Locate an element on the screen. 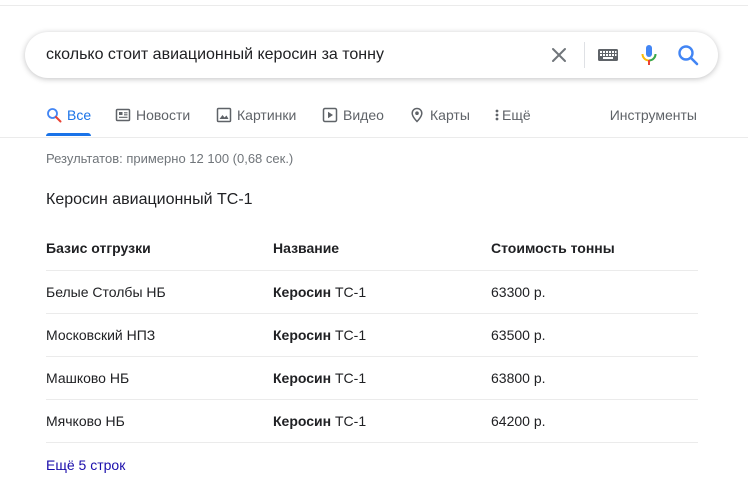 The height and width of the screenshot is (490, 748). tab-news: Новости is located at coordinates (152, 118).